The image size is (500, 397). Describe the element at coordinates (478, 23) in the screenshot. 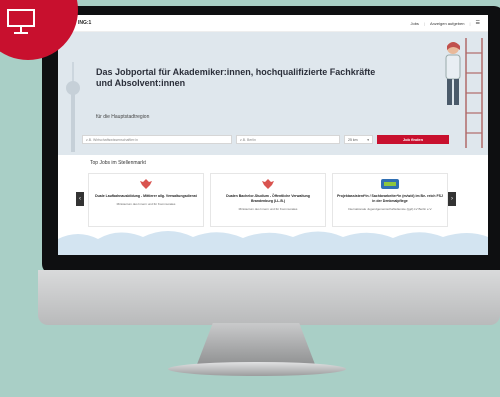

I see `hamburger-icon: ☰` at that location.